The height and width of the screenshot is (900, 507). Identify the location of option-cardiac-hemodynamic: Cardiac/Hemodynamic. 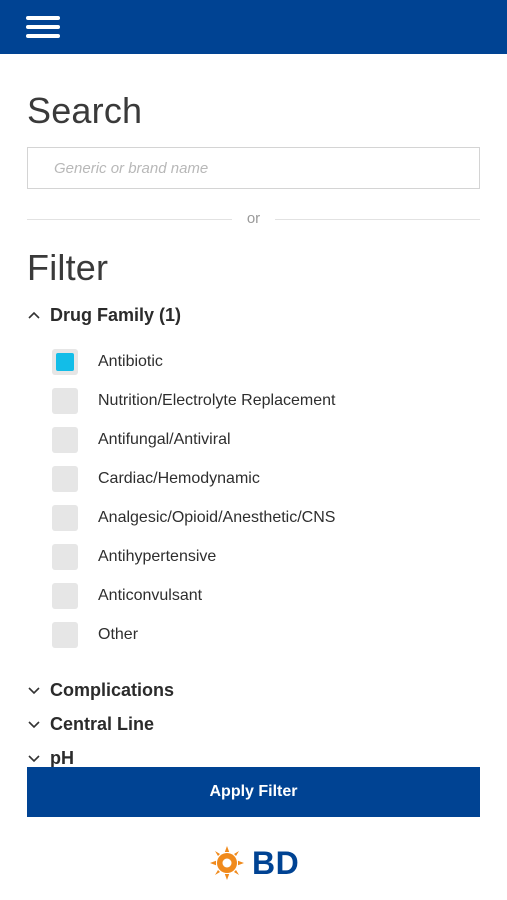
(156, 479).